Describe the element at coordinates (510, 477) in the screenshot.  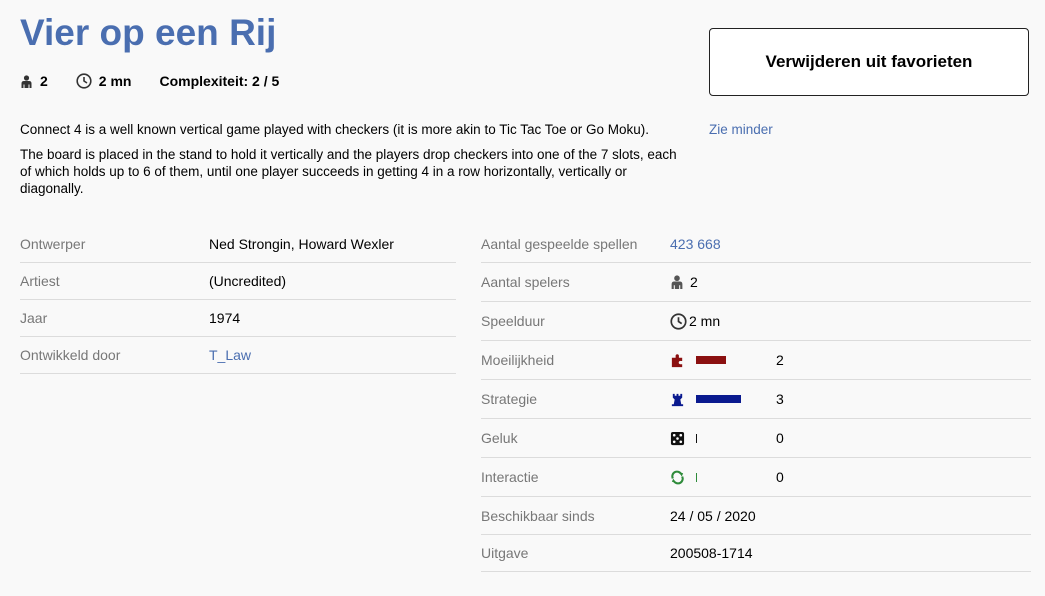
I see `detail-label: Interactie` at that location.